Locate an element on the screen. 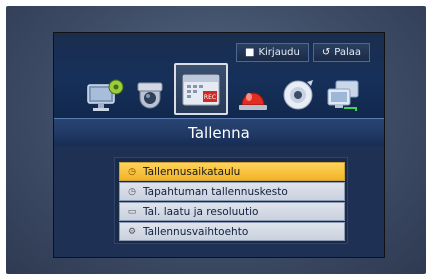  menu-item-tallennusvaihtoehto: ⚙ Tallennusvaihtoehto is located at coordinates (232, 231).